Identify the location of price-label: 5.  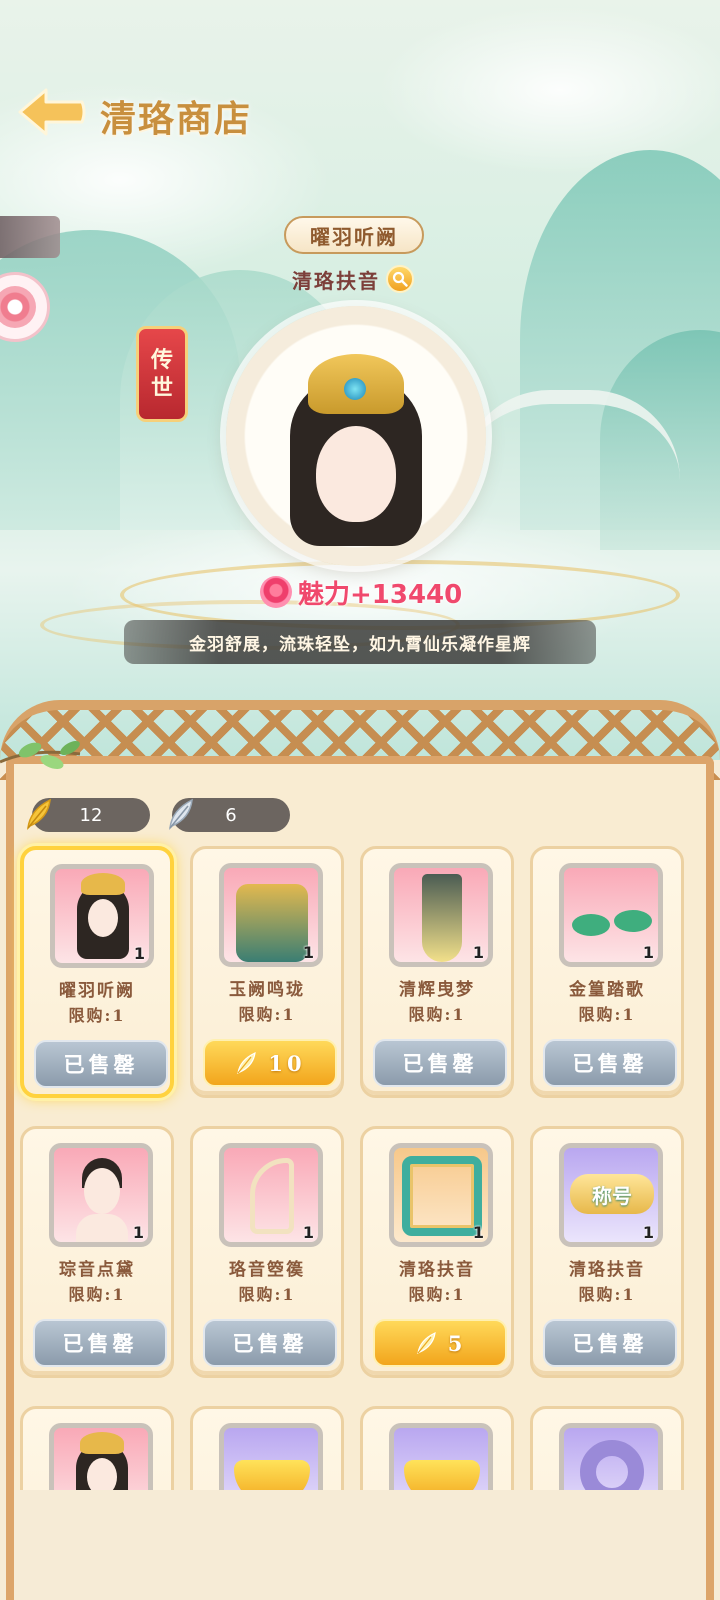
(457, 1343).